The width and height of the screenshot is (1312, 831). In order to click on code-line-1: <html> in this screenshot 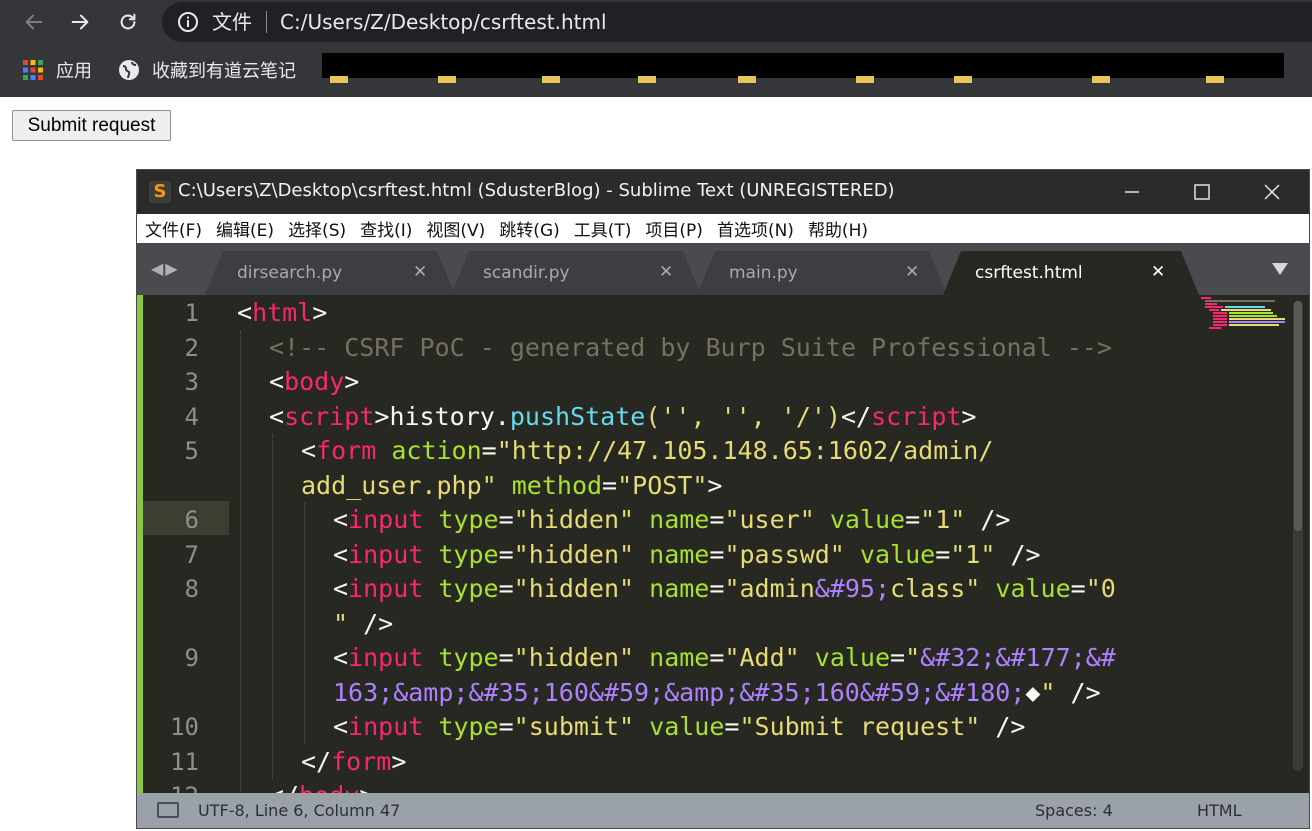, I will do `click(282, 312)`.